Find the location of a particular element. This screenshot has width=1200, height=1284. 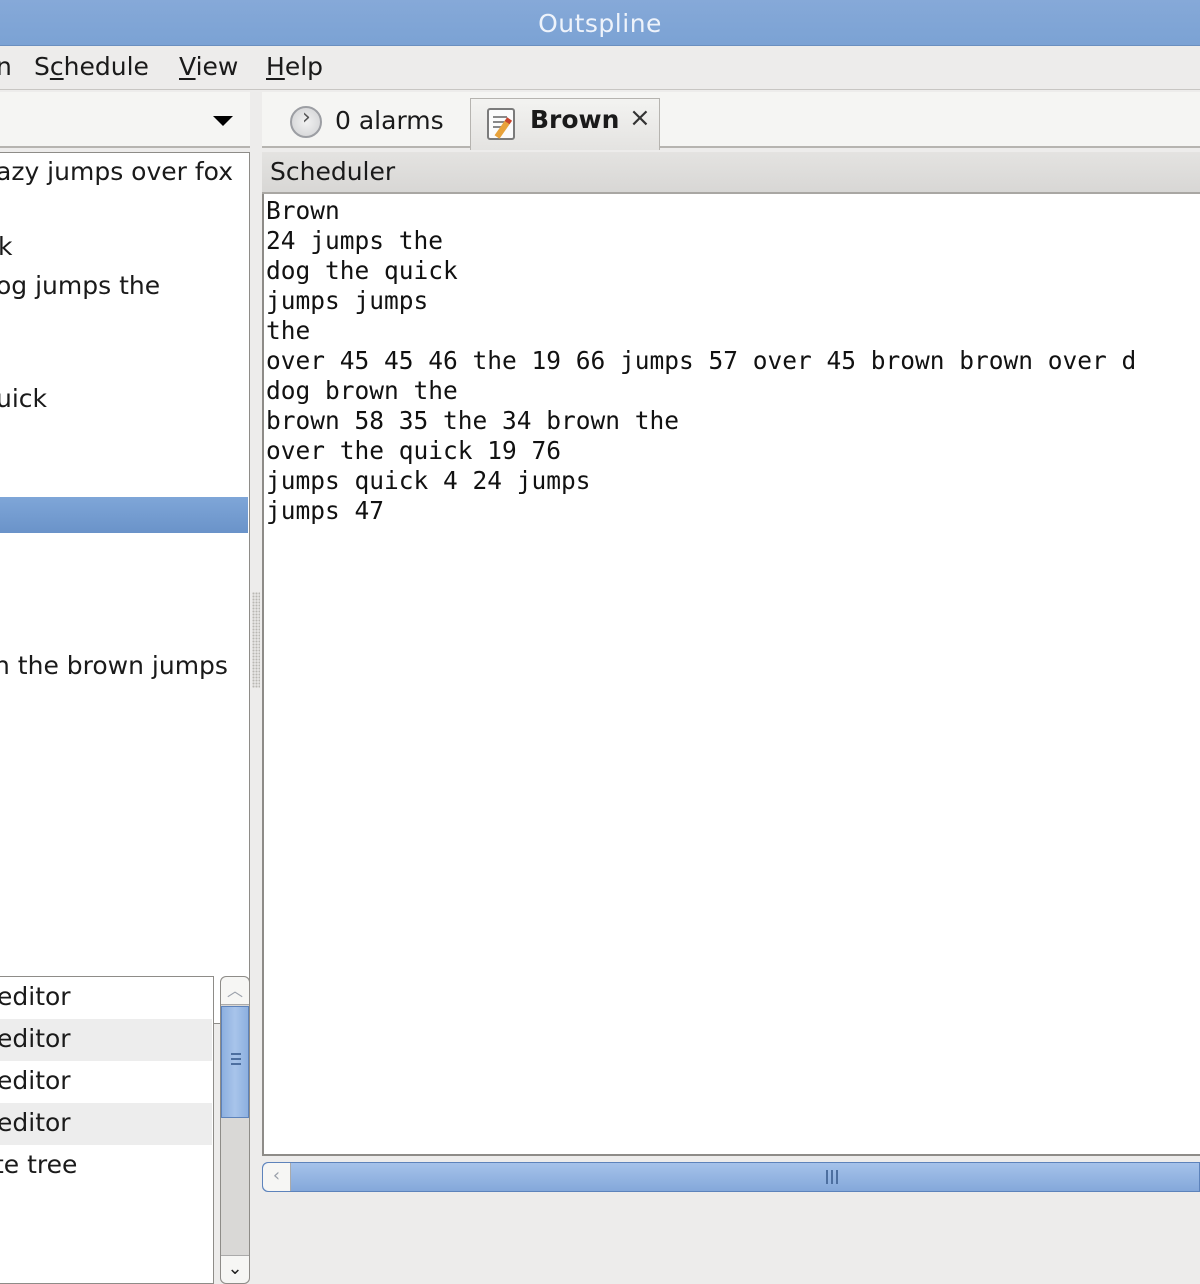

tab-strip: 0 alarms Brown × is located at coordinates (731, 121).